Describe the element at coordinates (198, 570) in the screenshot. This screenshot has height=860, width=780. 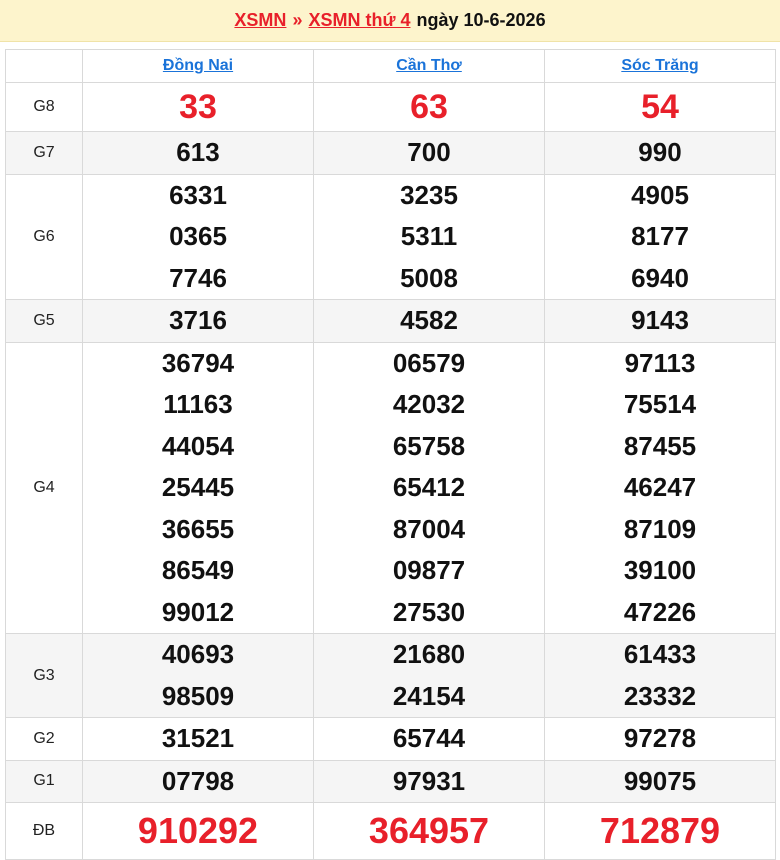
I see `prize-number: 86549` at that location.